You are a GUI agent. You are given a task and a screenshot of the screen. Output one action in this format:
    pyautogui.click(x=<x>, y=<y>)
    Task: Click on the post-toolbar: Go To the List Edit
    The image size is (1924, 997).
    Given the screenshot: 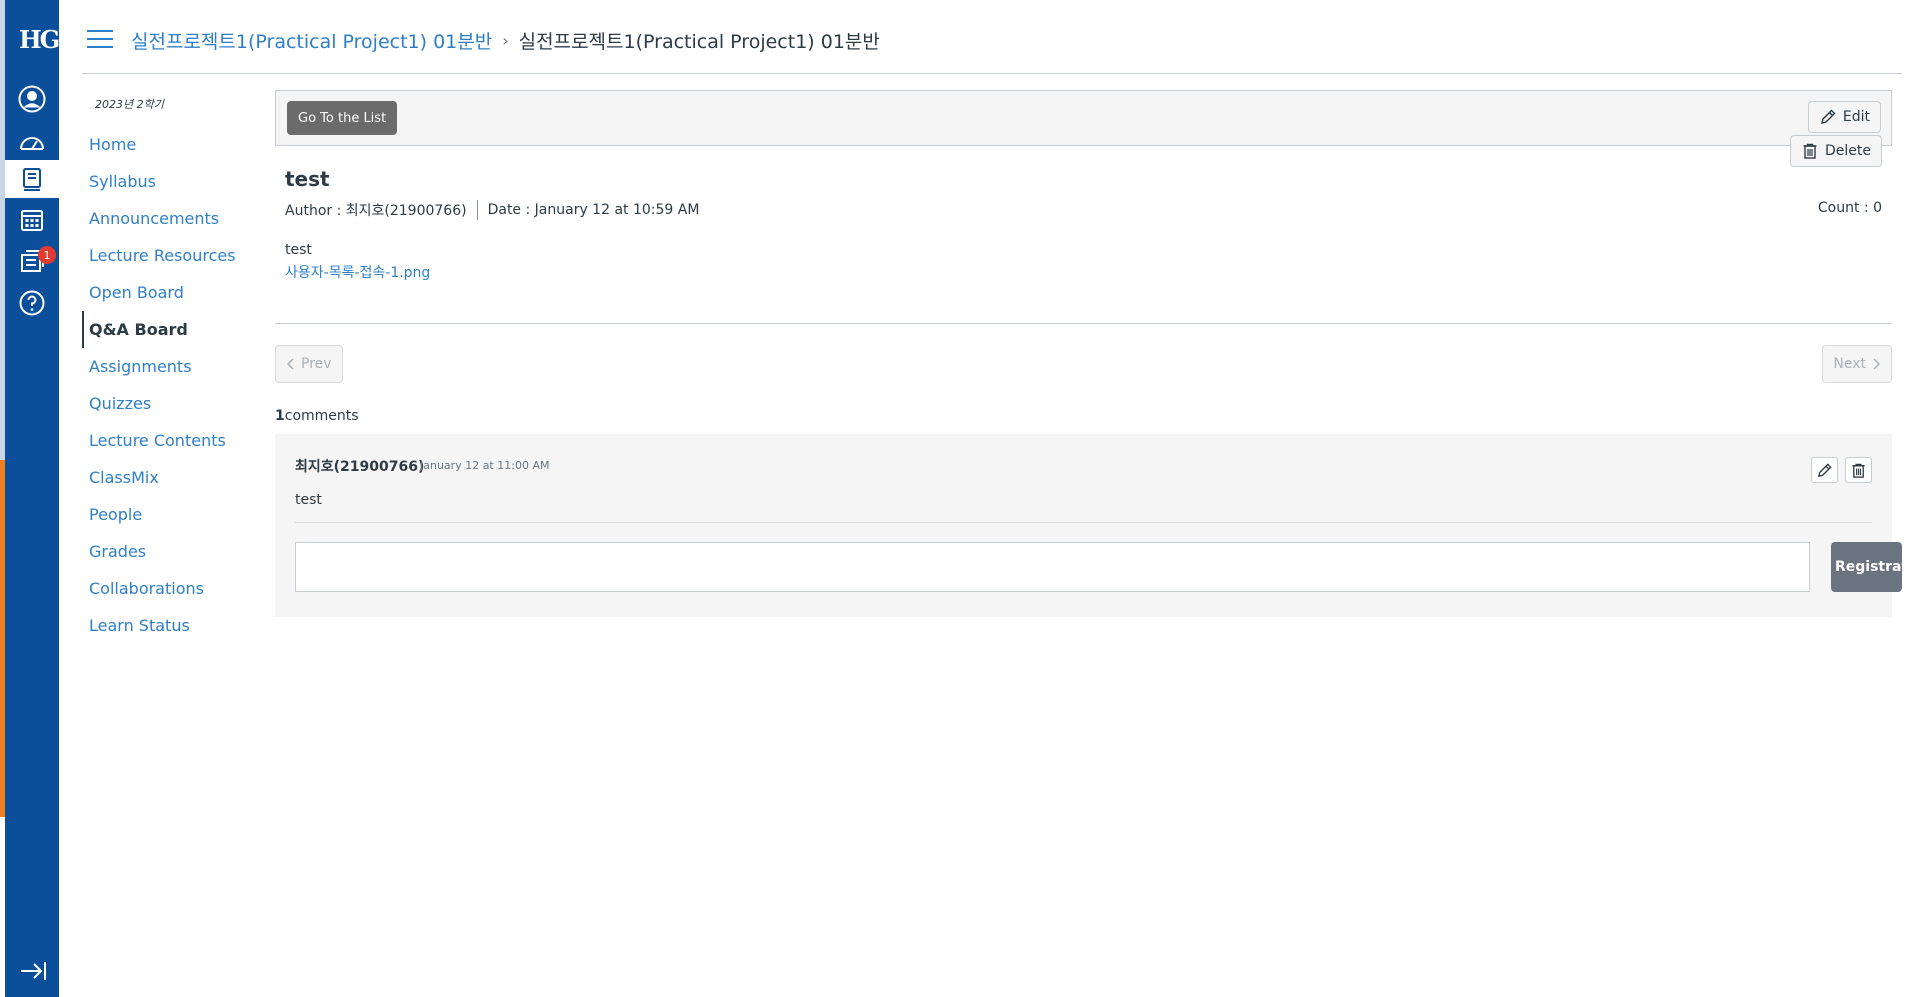 What is the action you would take?
    pyautogui.click(x=1083, y=118)
    